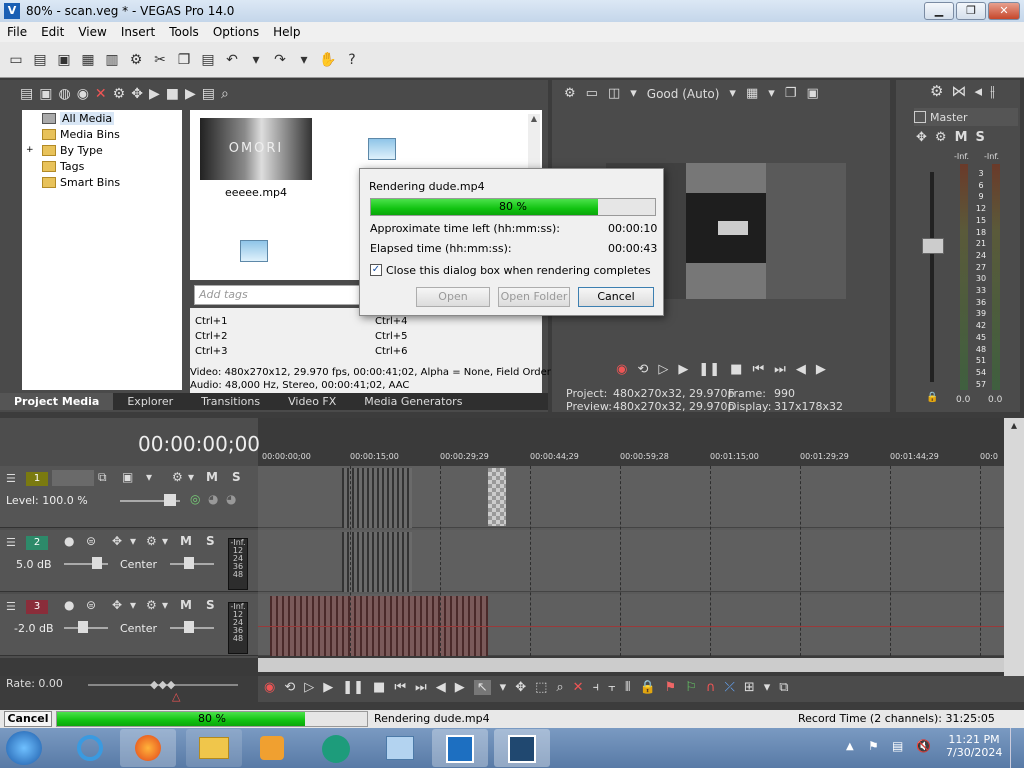  I want to click on views-icon: ▤, so click(208, 94).